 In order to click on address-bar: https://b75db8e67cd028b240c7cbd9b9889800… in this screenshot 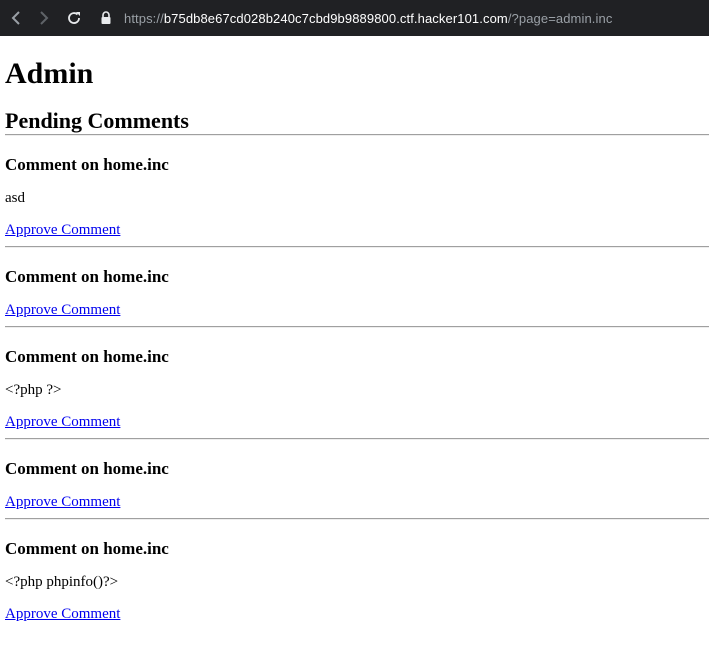, I will do `click(354, 18)`.